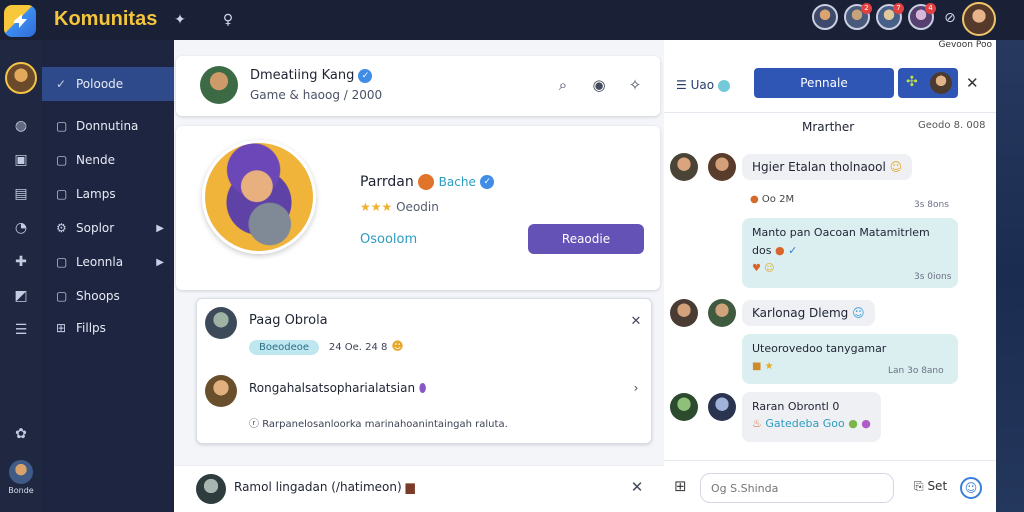 Image resolution: width=1024 pixels, height=512 pixels. What do you see at coordinates (757, 366) in the screenshot?
I see `gift-icon: ■` at bounding box center [757, 366].